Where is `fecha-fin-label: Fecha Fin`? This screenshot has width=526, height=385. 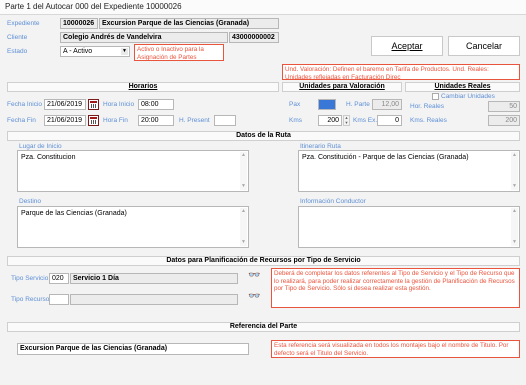 fecha-fin-label: Fecha Fin is located at coordinates (21, 120).